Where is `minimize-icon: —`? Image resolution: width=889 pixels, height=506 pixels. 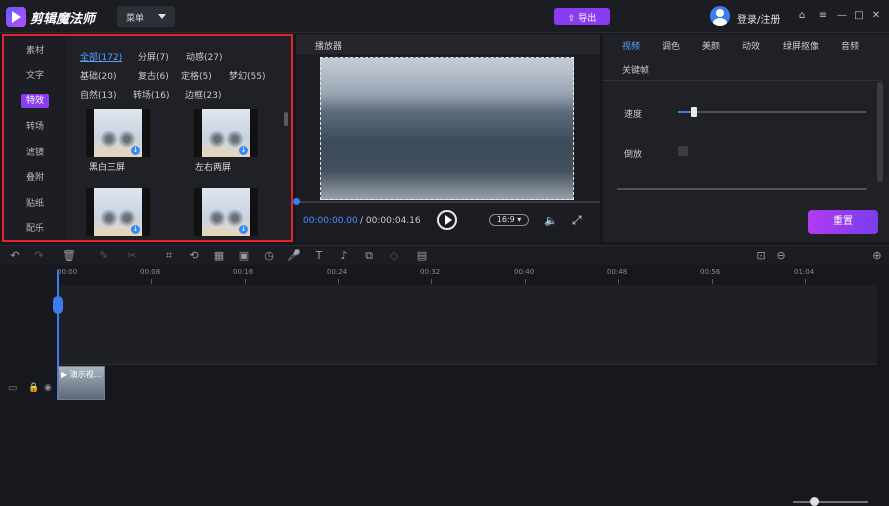 minimize-icon: — is located at coordinates (842, 16).